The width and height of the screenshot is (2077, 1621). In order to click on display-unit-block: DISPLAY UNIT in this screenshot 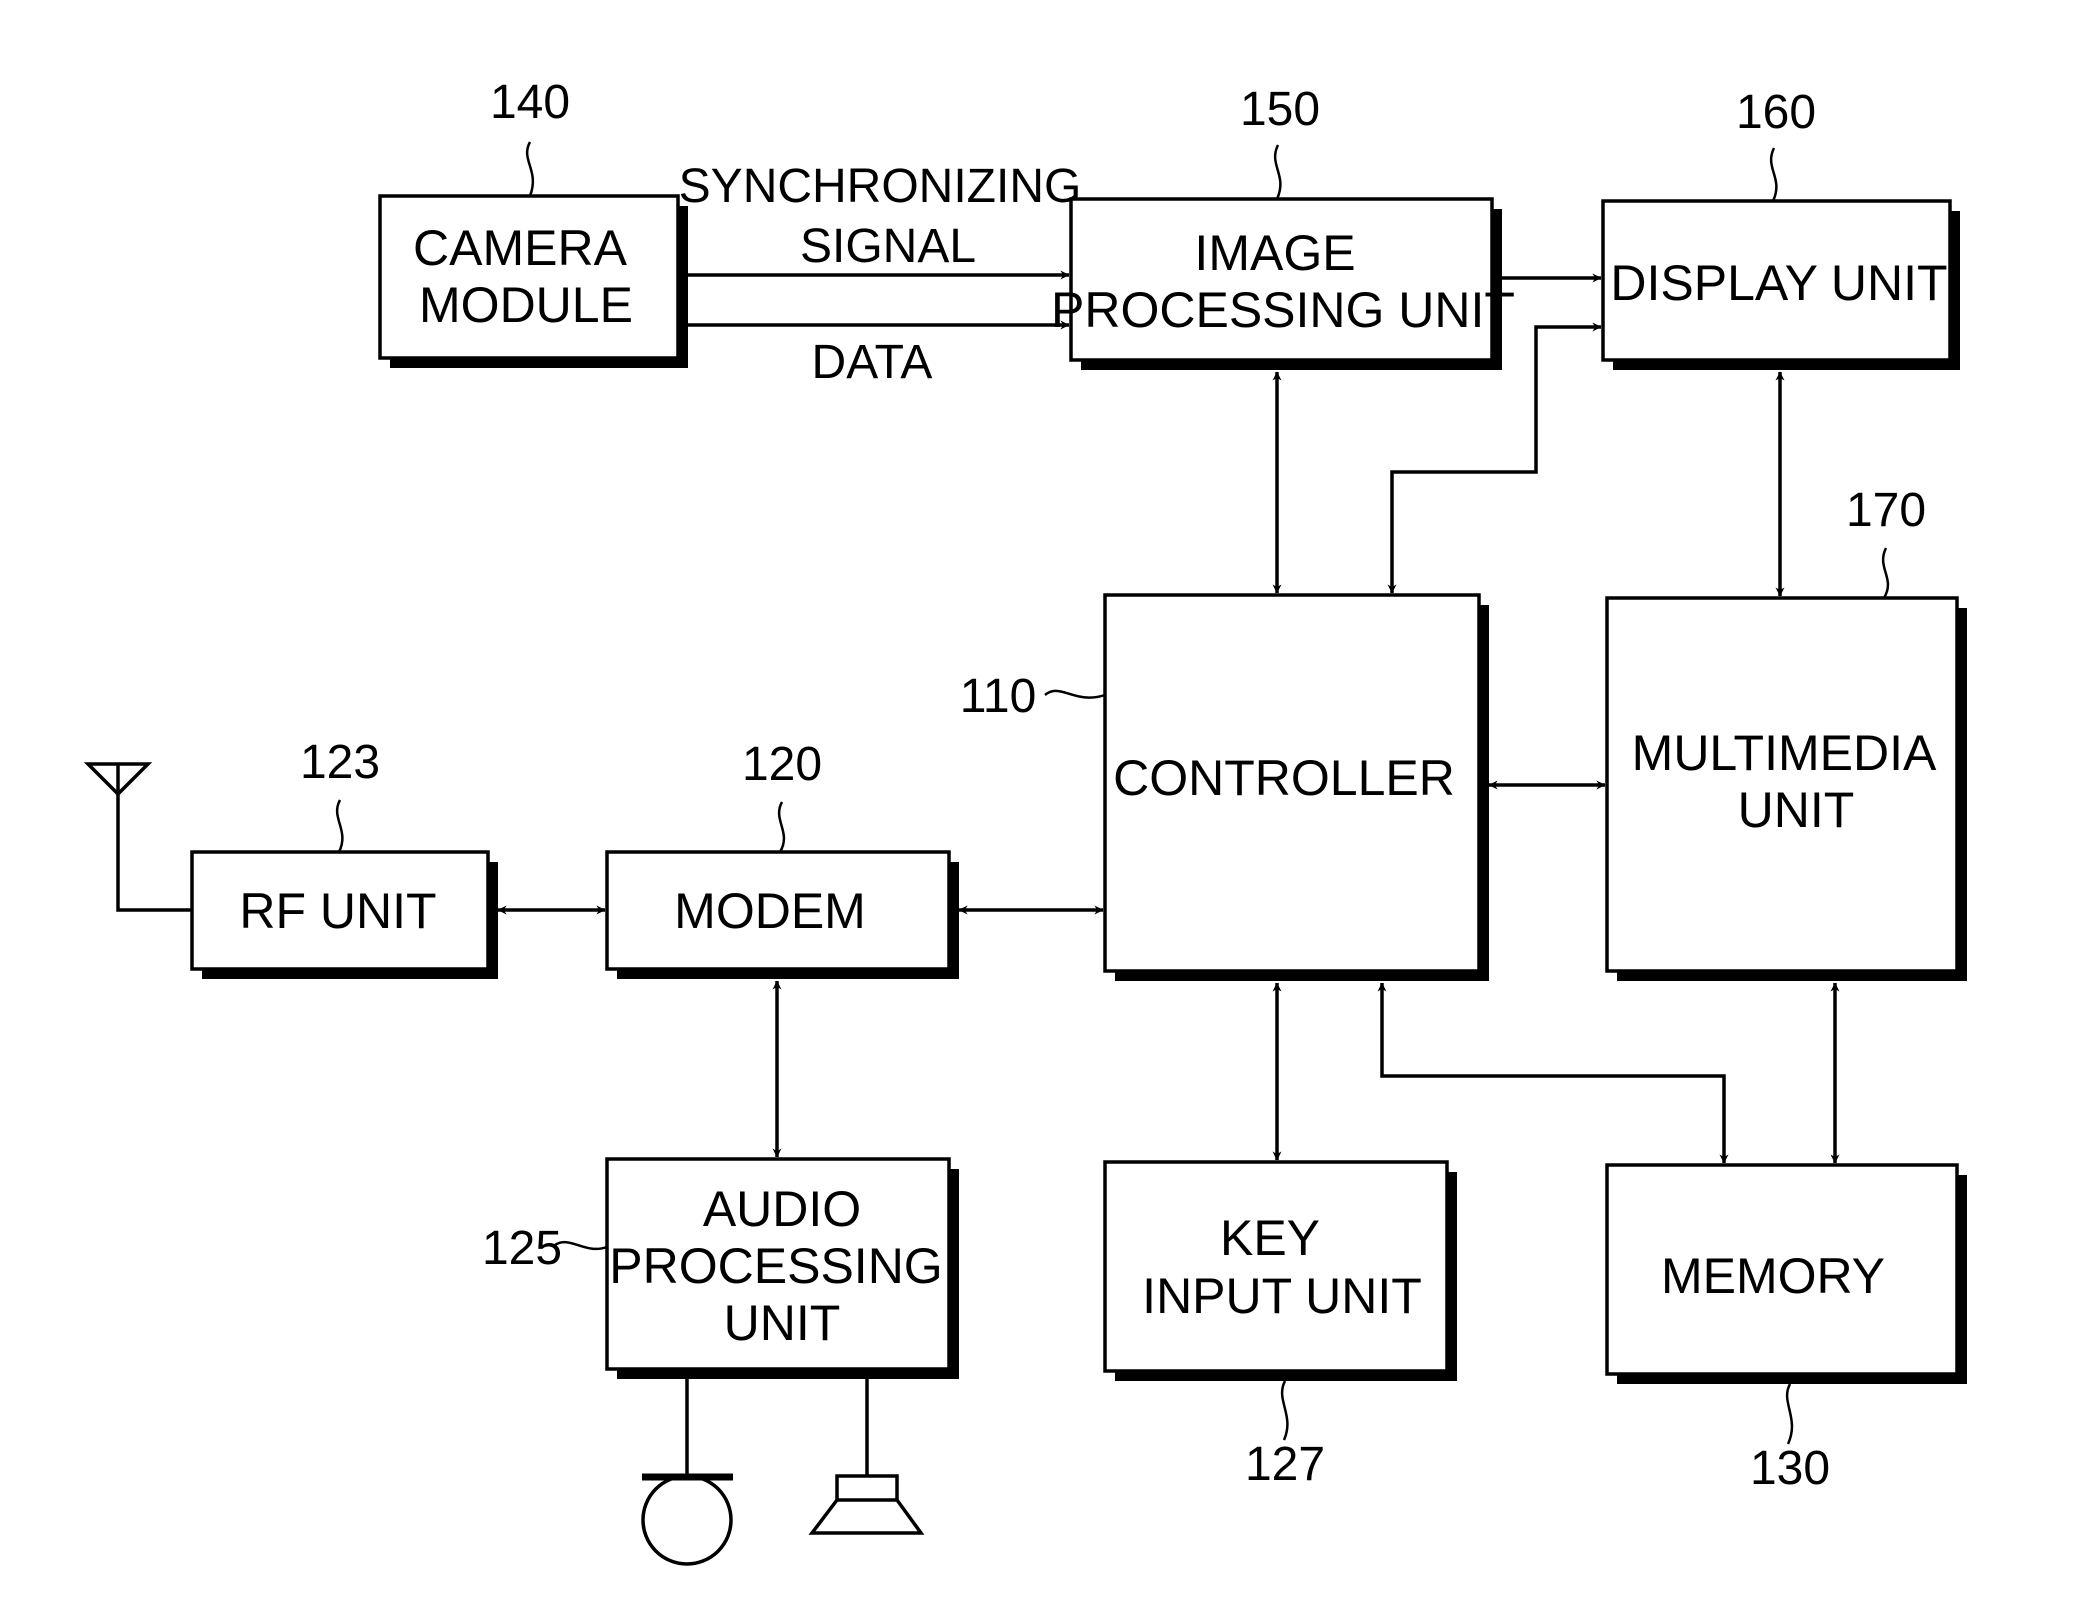, I will do `click(1780, 284)`.